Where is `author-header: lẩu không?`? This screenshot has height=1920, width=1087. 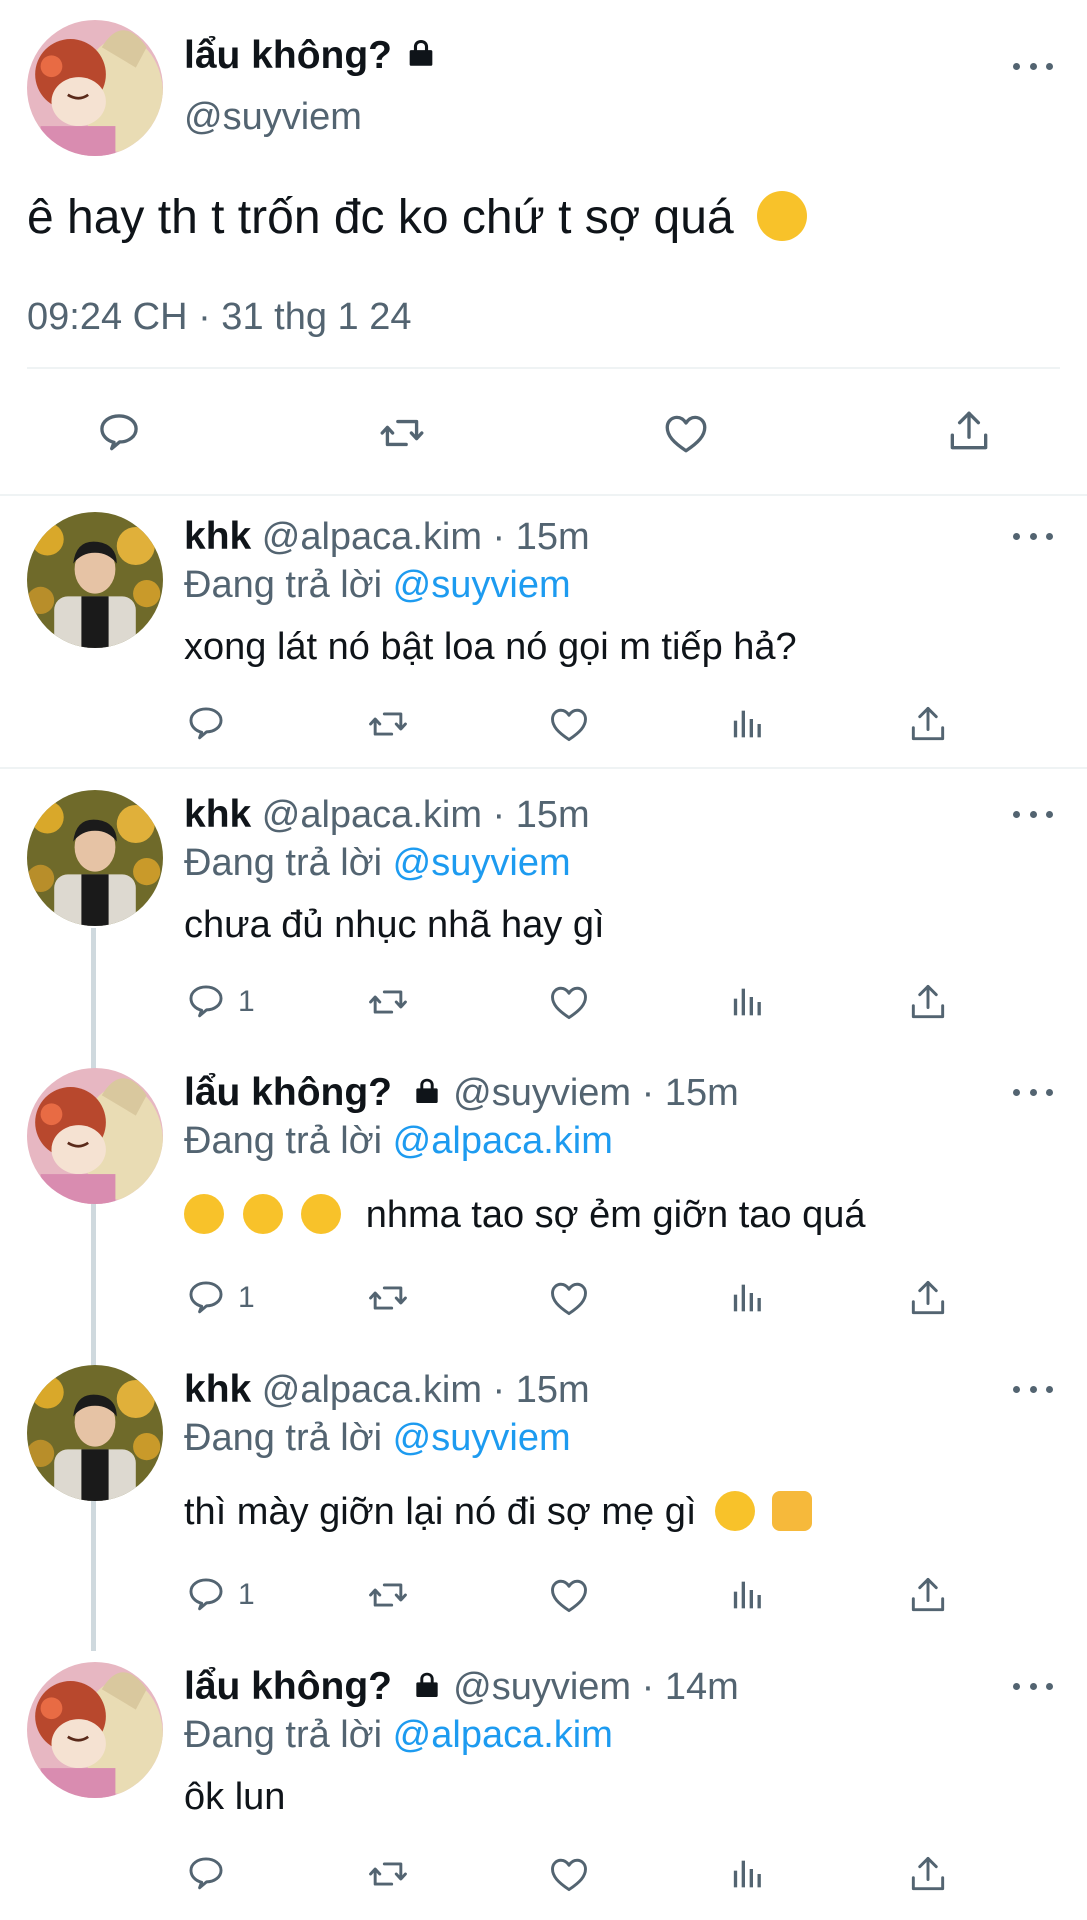 author-header: lẩu không? is located at coordinates (311, 56).